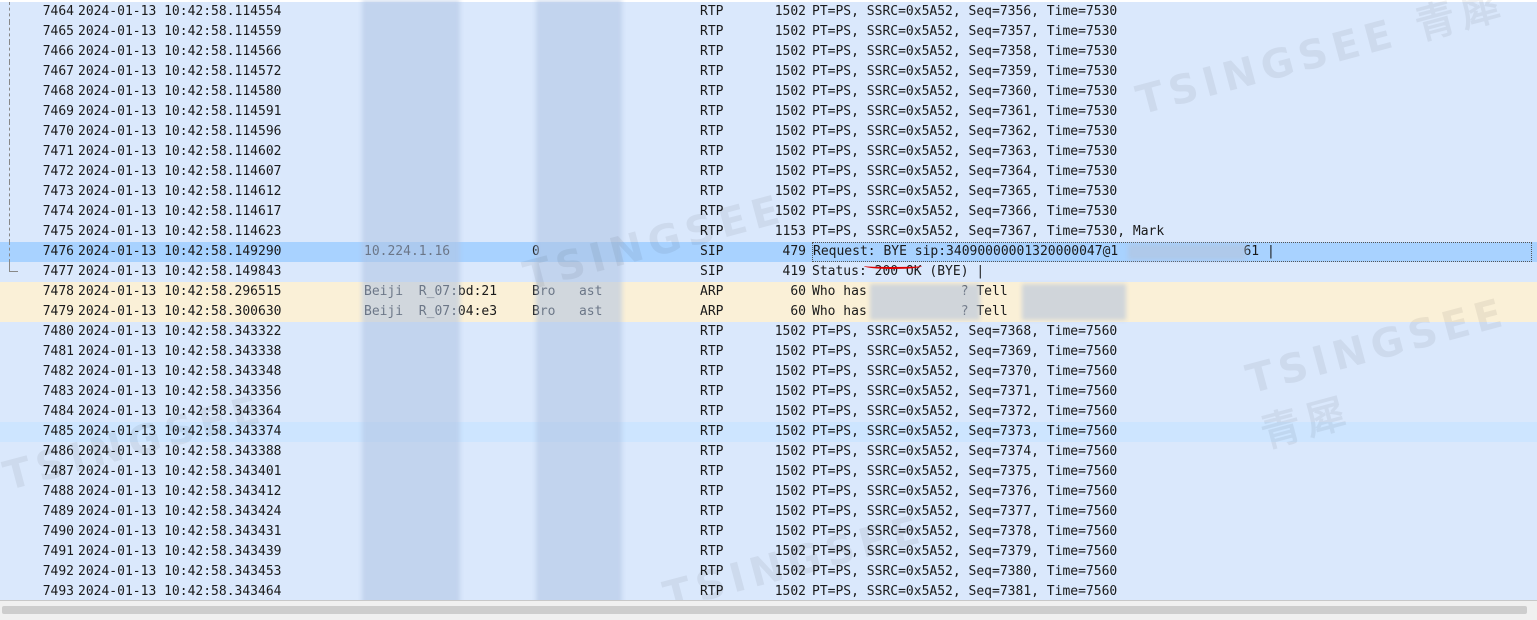 The image size is (1537, 620). What do you see at coordinates (965, 471) in the screenshot?
I see `packet-info: PT=PS, SSRC=0x5A52, Seq=7375, Time=7560` at bounding box center [965, 471].